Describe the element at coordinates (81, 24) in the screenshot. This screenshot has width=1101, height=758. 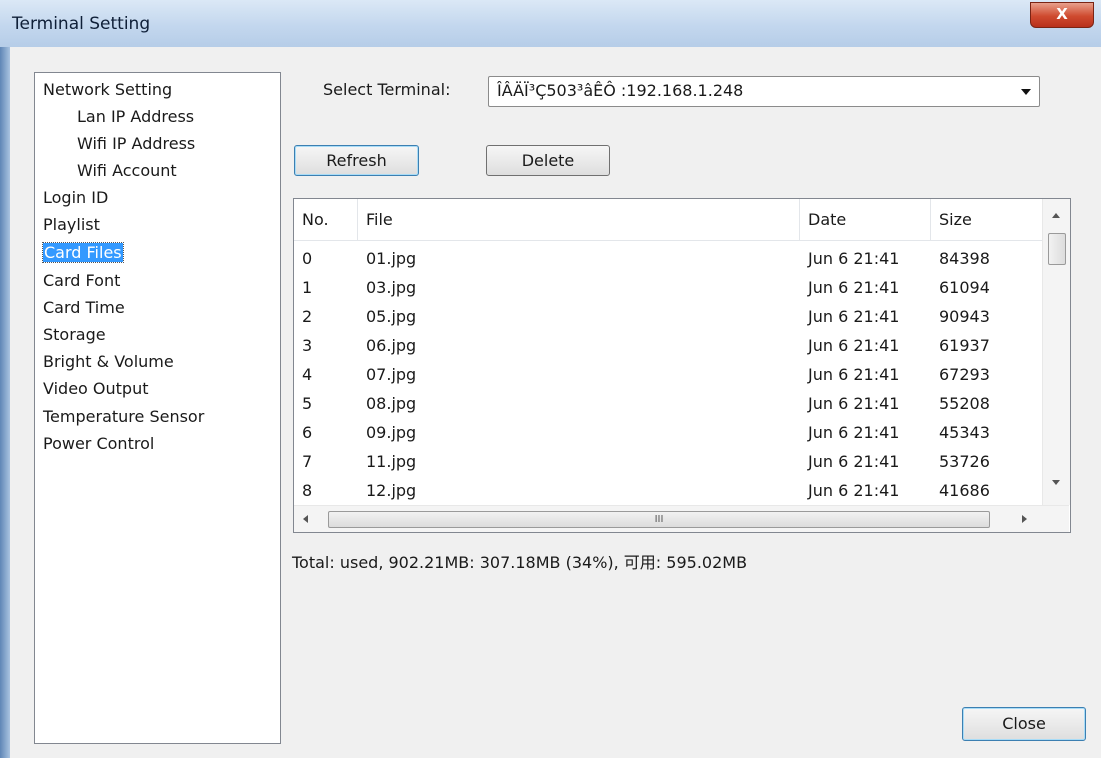
I see `window-title: Terminal Setting` at that location.